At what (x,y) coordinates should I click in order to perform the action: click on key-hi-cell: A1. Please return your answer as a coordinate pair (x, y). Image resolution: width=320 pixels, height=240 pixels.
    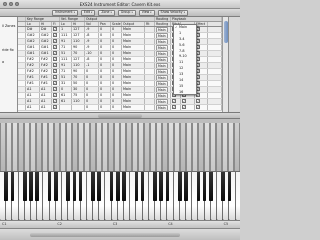
    Looking at the image, I should click on (46, 107).